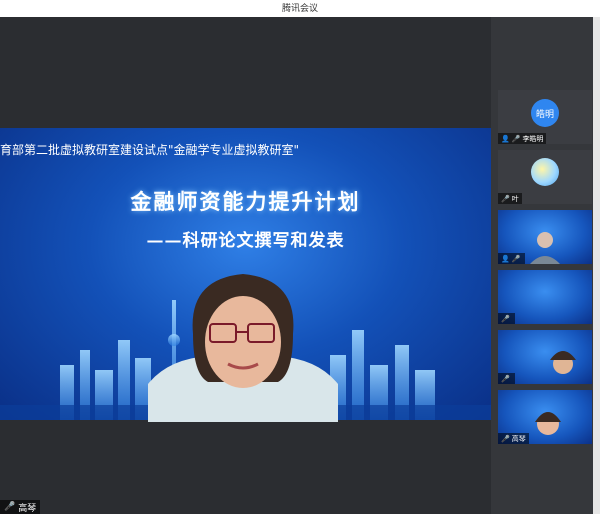 This screenshot has height=514, width=600. I want to click on main-speaker-name: 高琴, so click(27, 508).